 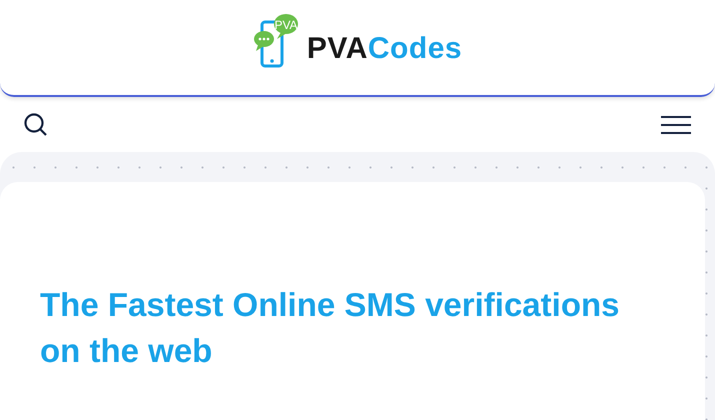 I want to click on brand-name: PVACodes, so click(x=384, y=49).